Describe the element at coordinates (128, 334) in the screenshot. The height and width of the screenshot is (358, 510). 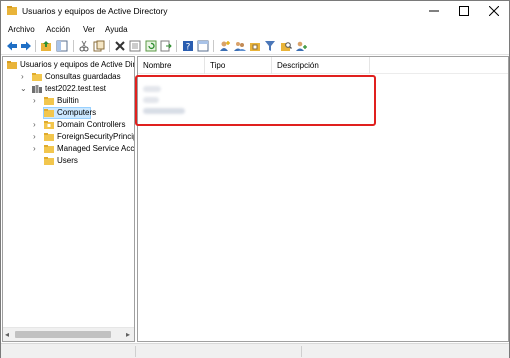
I see `scroll-right-icon: ▸` at that location.